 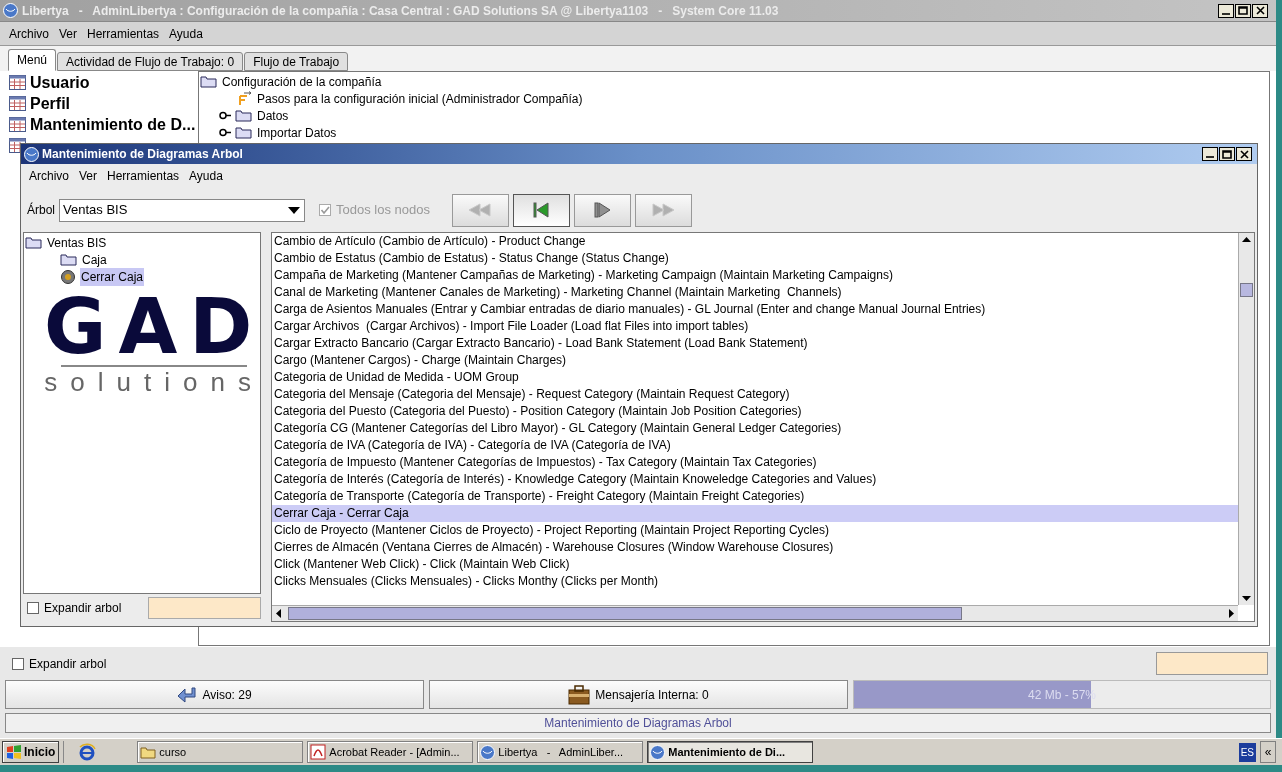 I want to click on list-item: Cambio de Estatus (Cambio de Estatus) - Status Change (Status Change), so click(x=755, y=258).